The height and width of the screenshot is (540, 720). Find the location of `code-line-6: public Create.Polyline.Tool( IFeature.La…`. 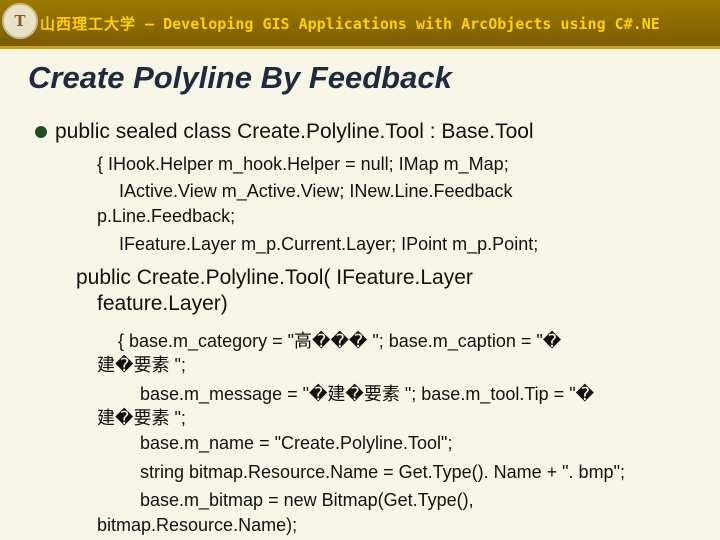

code-line-6: public Create.Polyline.Tool( IFeature.La… is located at coordinates (274, 277).